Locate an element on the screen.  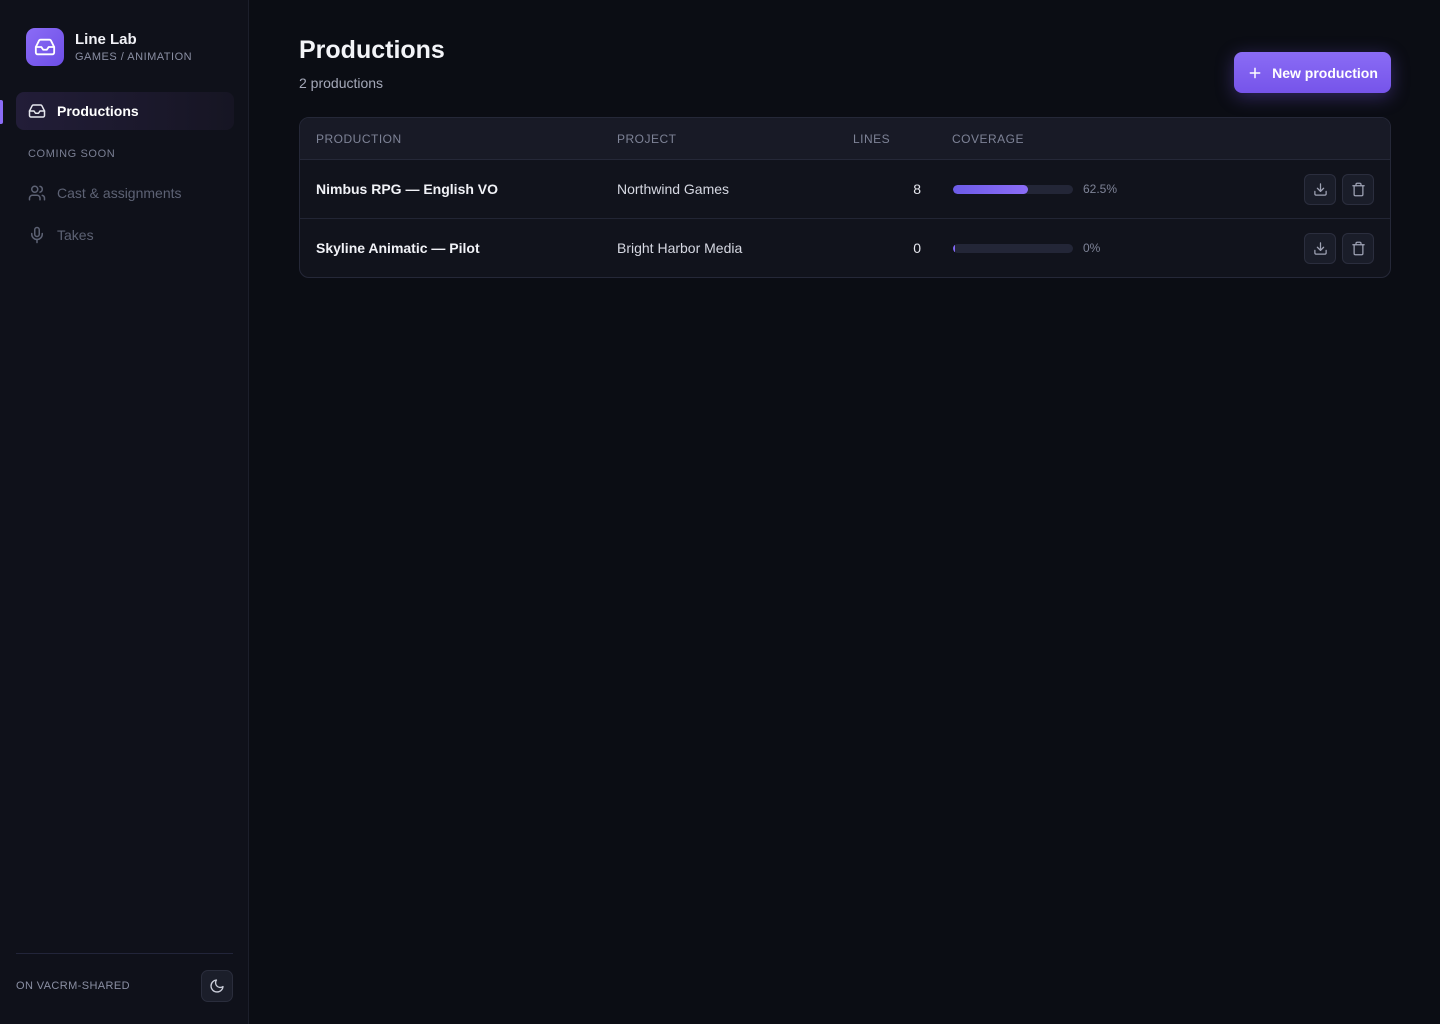
sidebar-divider is located at coordinates (124, 953).